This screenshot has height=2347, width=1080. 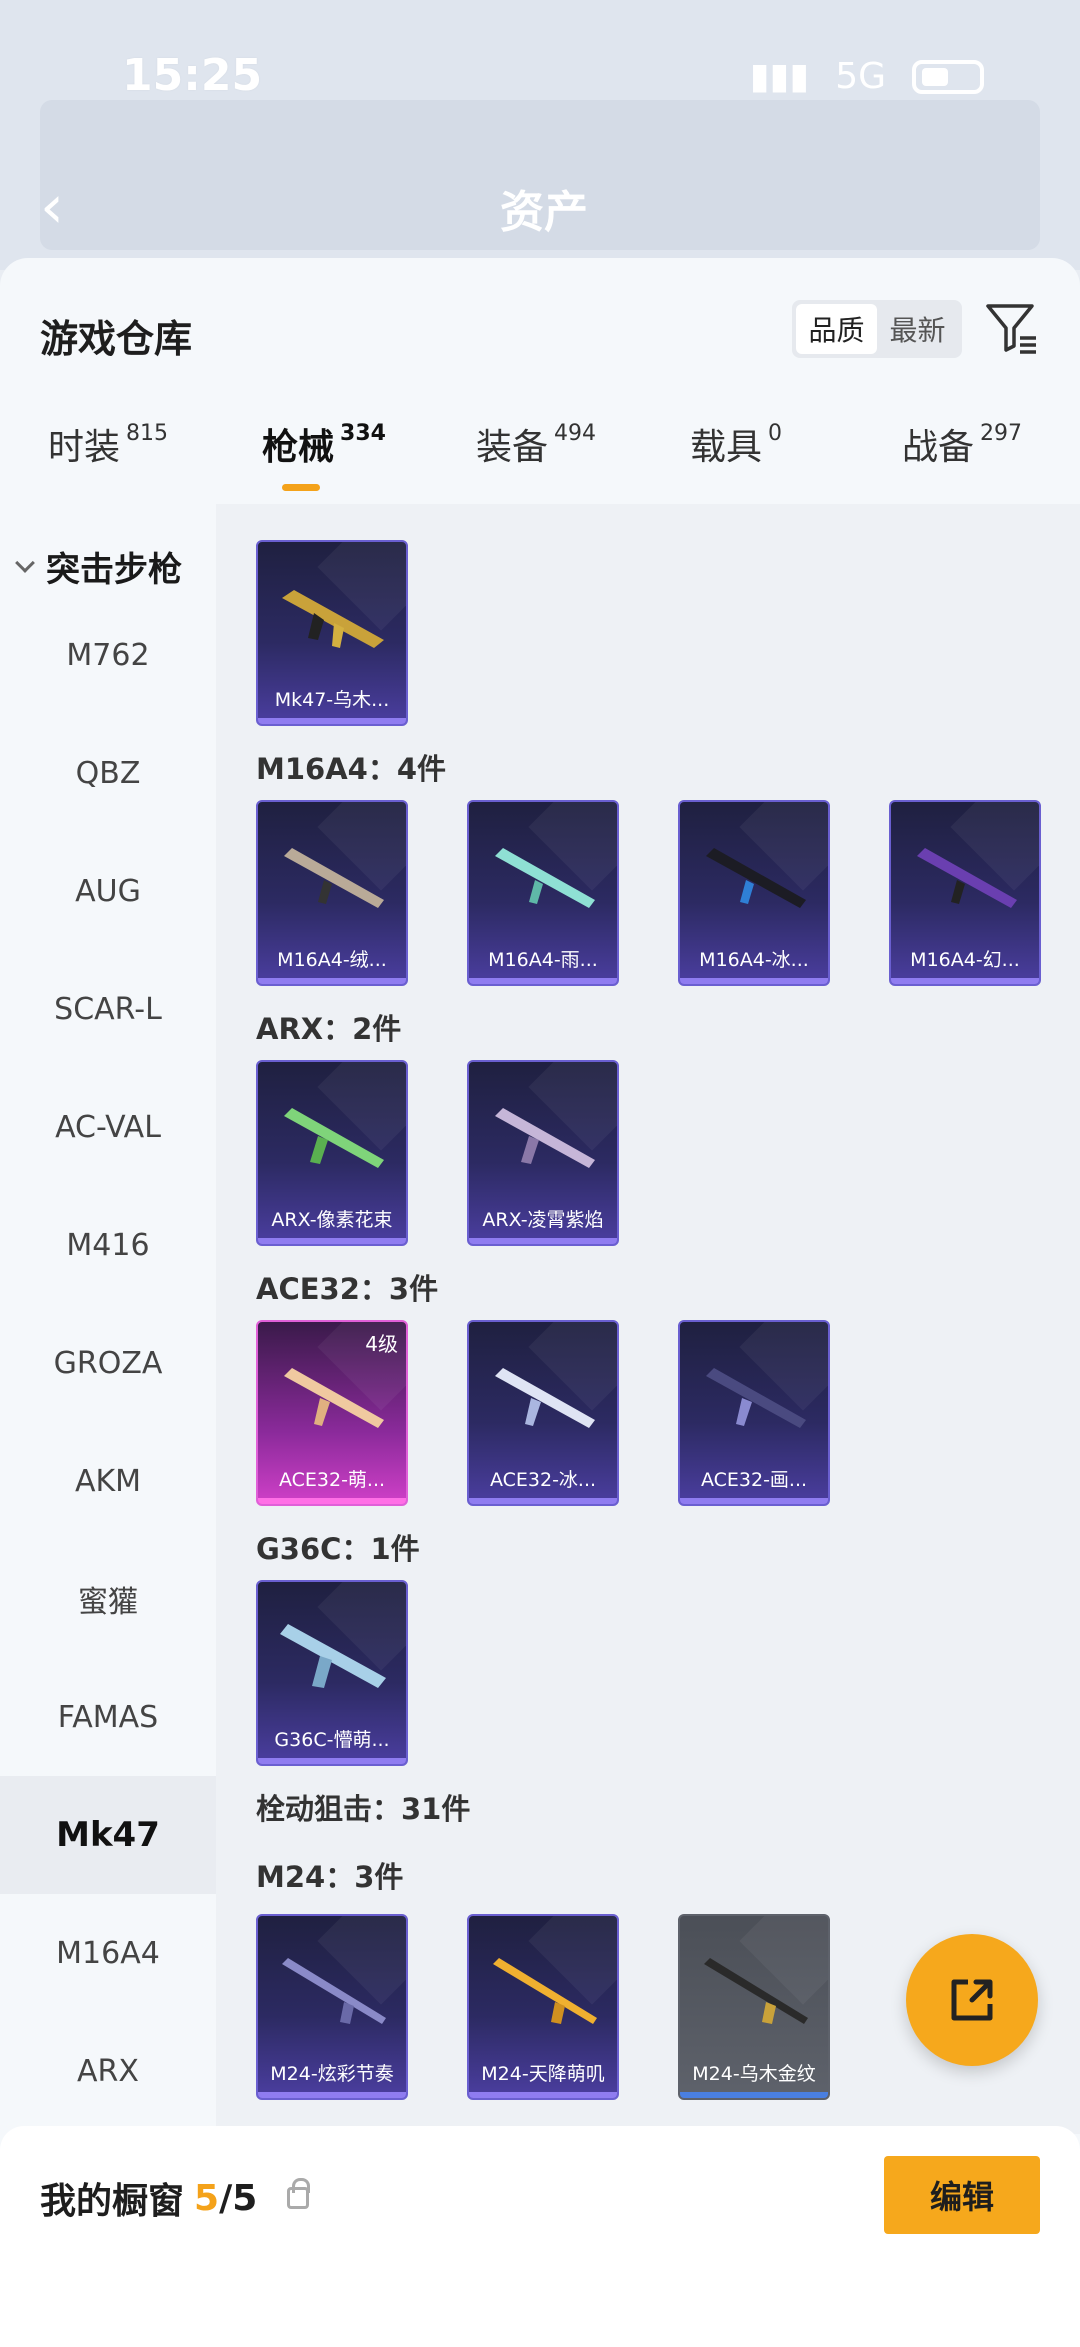 What do you see at coordinates (917, 329) in the screenshot?
I see `sort-newest-button: 最新` at bounding box center [917, 329].